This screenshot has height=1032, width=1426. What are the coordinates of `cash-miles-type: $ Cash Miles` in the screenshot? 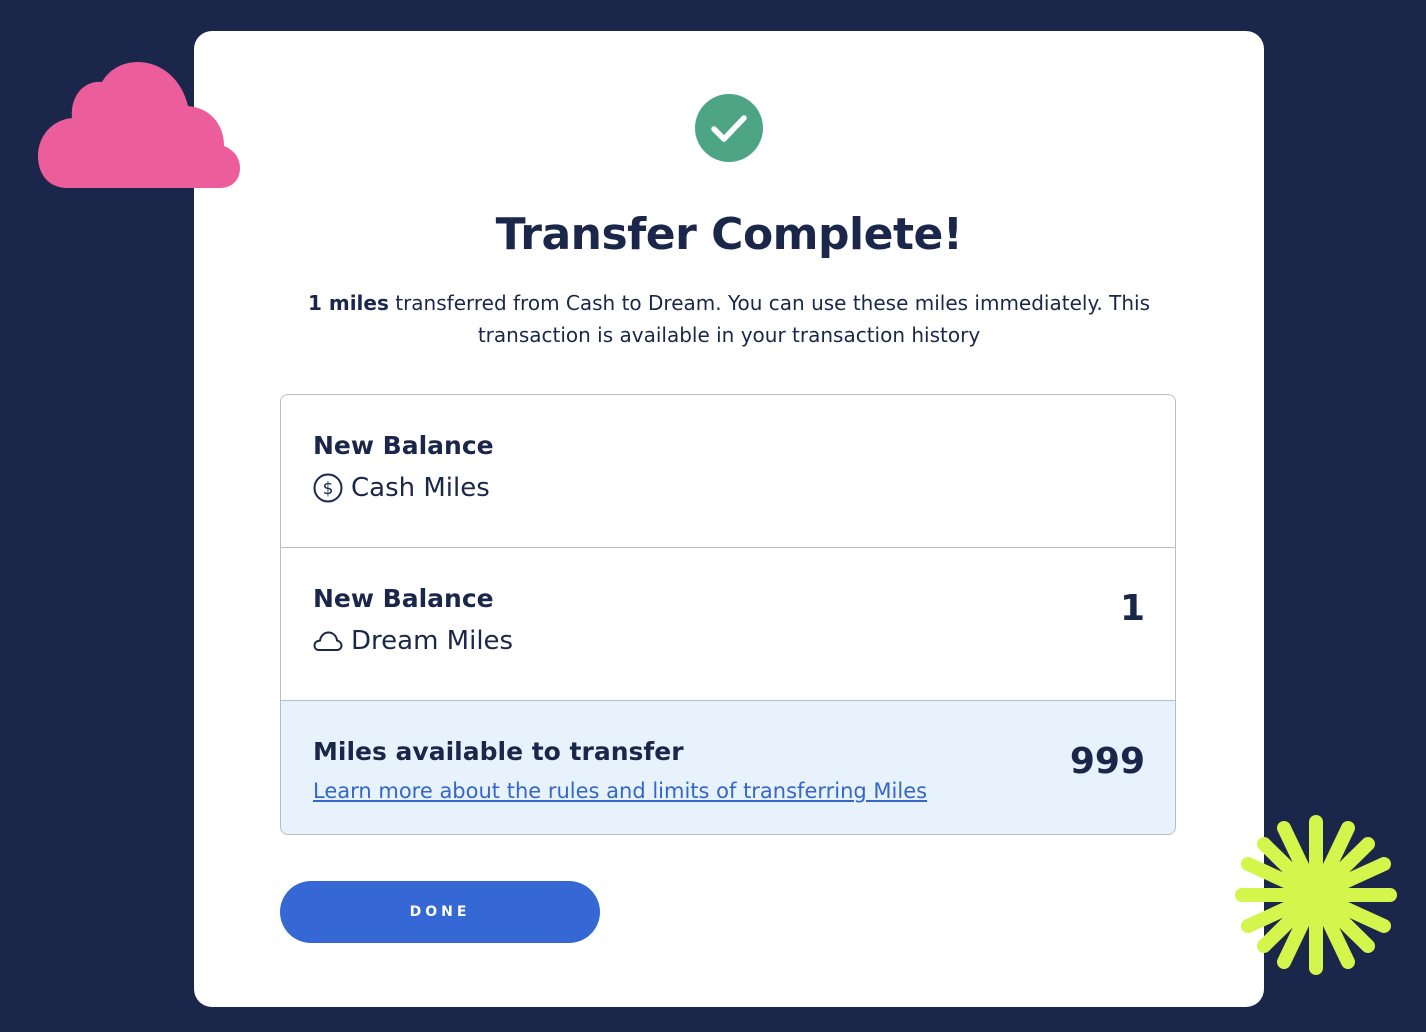 It's located at (401, 488).